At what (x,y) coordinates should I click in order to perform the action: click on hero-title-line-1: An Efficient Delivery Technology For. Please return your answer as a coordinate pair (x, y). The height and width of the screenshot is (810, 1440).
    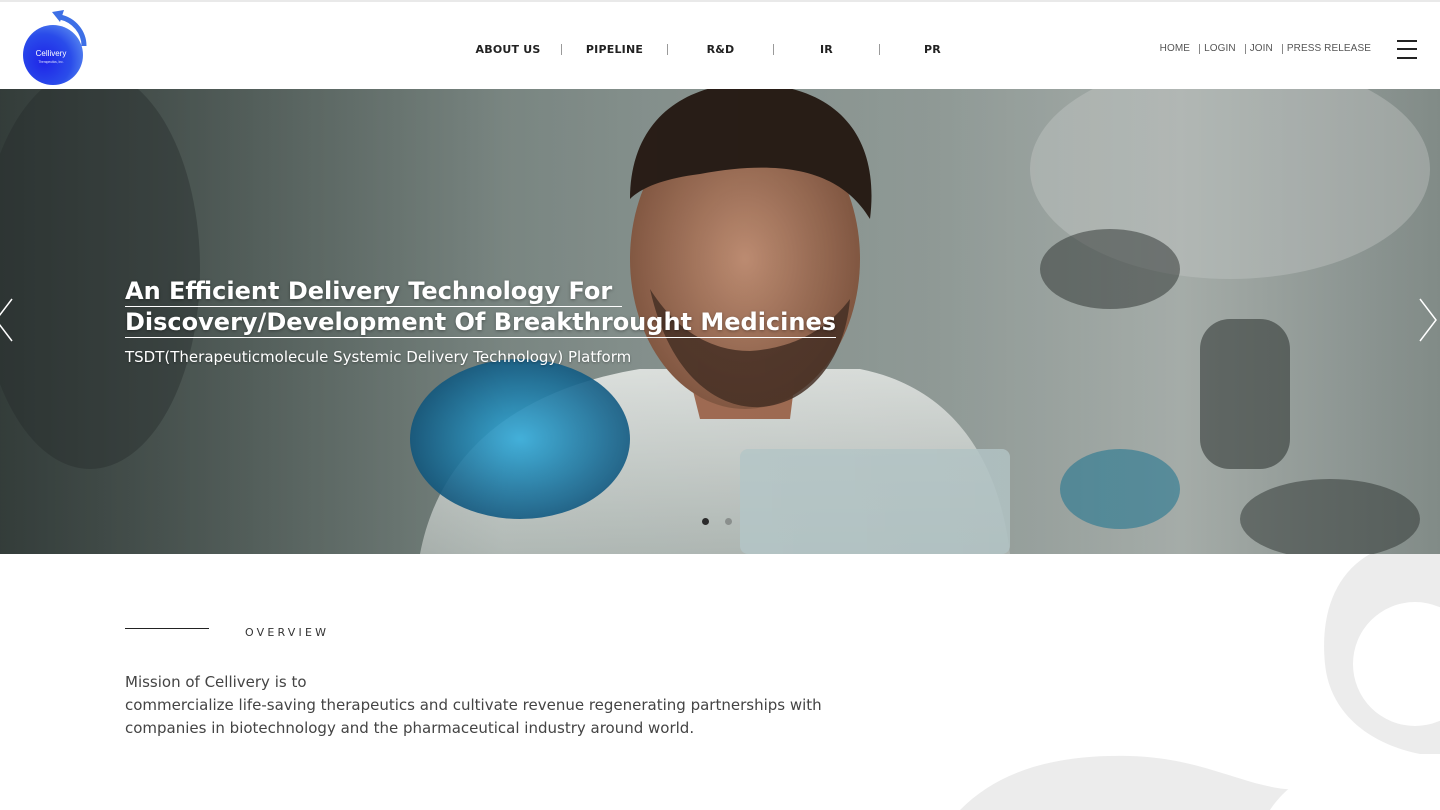
    Looking at the image, I should click on (374, 291).